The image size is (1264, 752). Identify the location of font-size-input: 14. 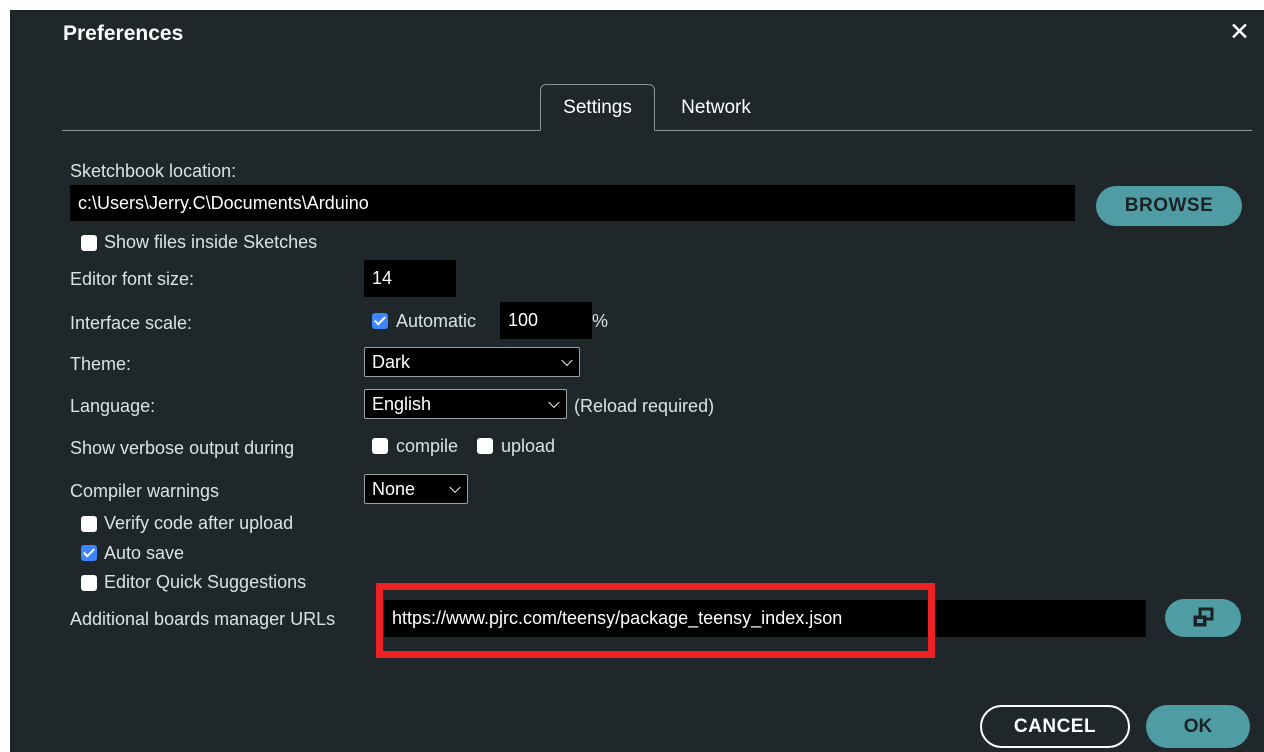
(410, 278).